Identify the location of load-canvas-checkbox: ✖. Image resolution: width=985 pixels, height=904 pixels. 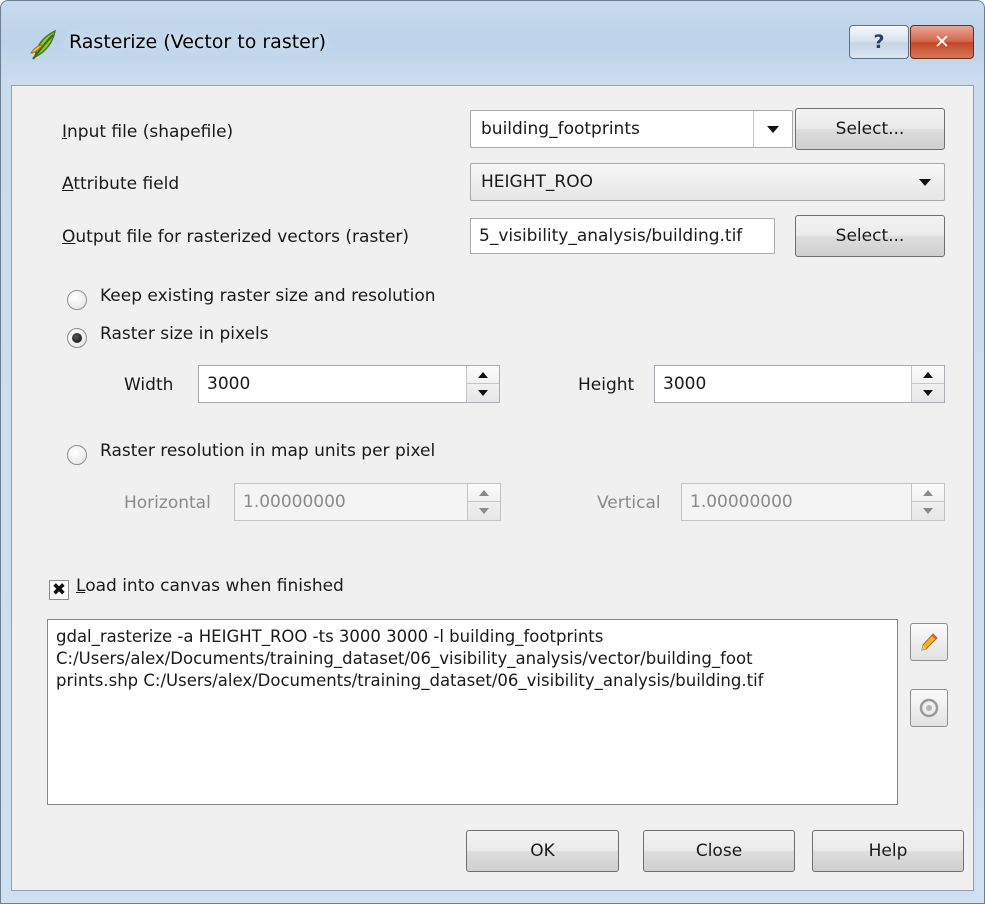
(59, 590).